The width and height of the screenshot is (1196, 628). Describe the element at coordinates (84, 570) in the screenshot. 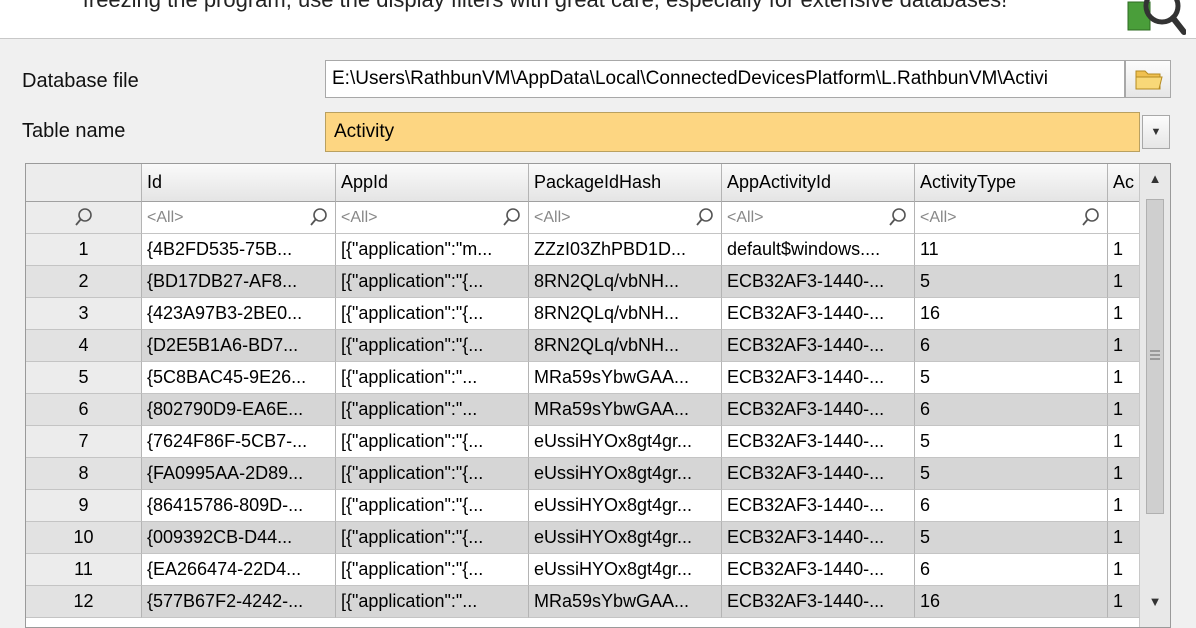

I see `row-number: 11` at that location.